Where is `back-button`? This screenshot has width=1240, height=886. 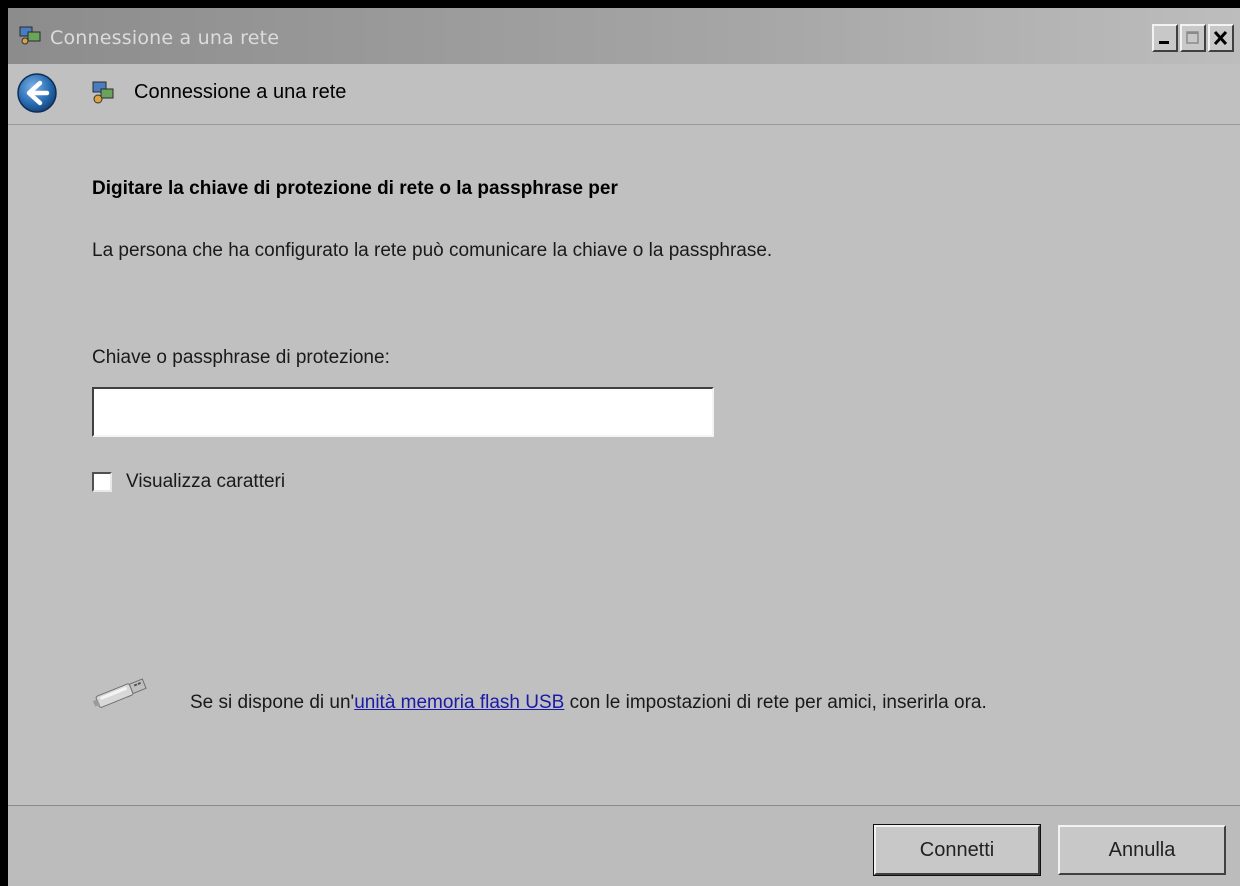 back-button is located at coordinates (37, 93).